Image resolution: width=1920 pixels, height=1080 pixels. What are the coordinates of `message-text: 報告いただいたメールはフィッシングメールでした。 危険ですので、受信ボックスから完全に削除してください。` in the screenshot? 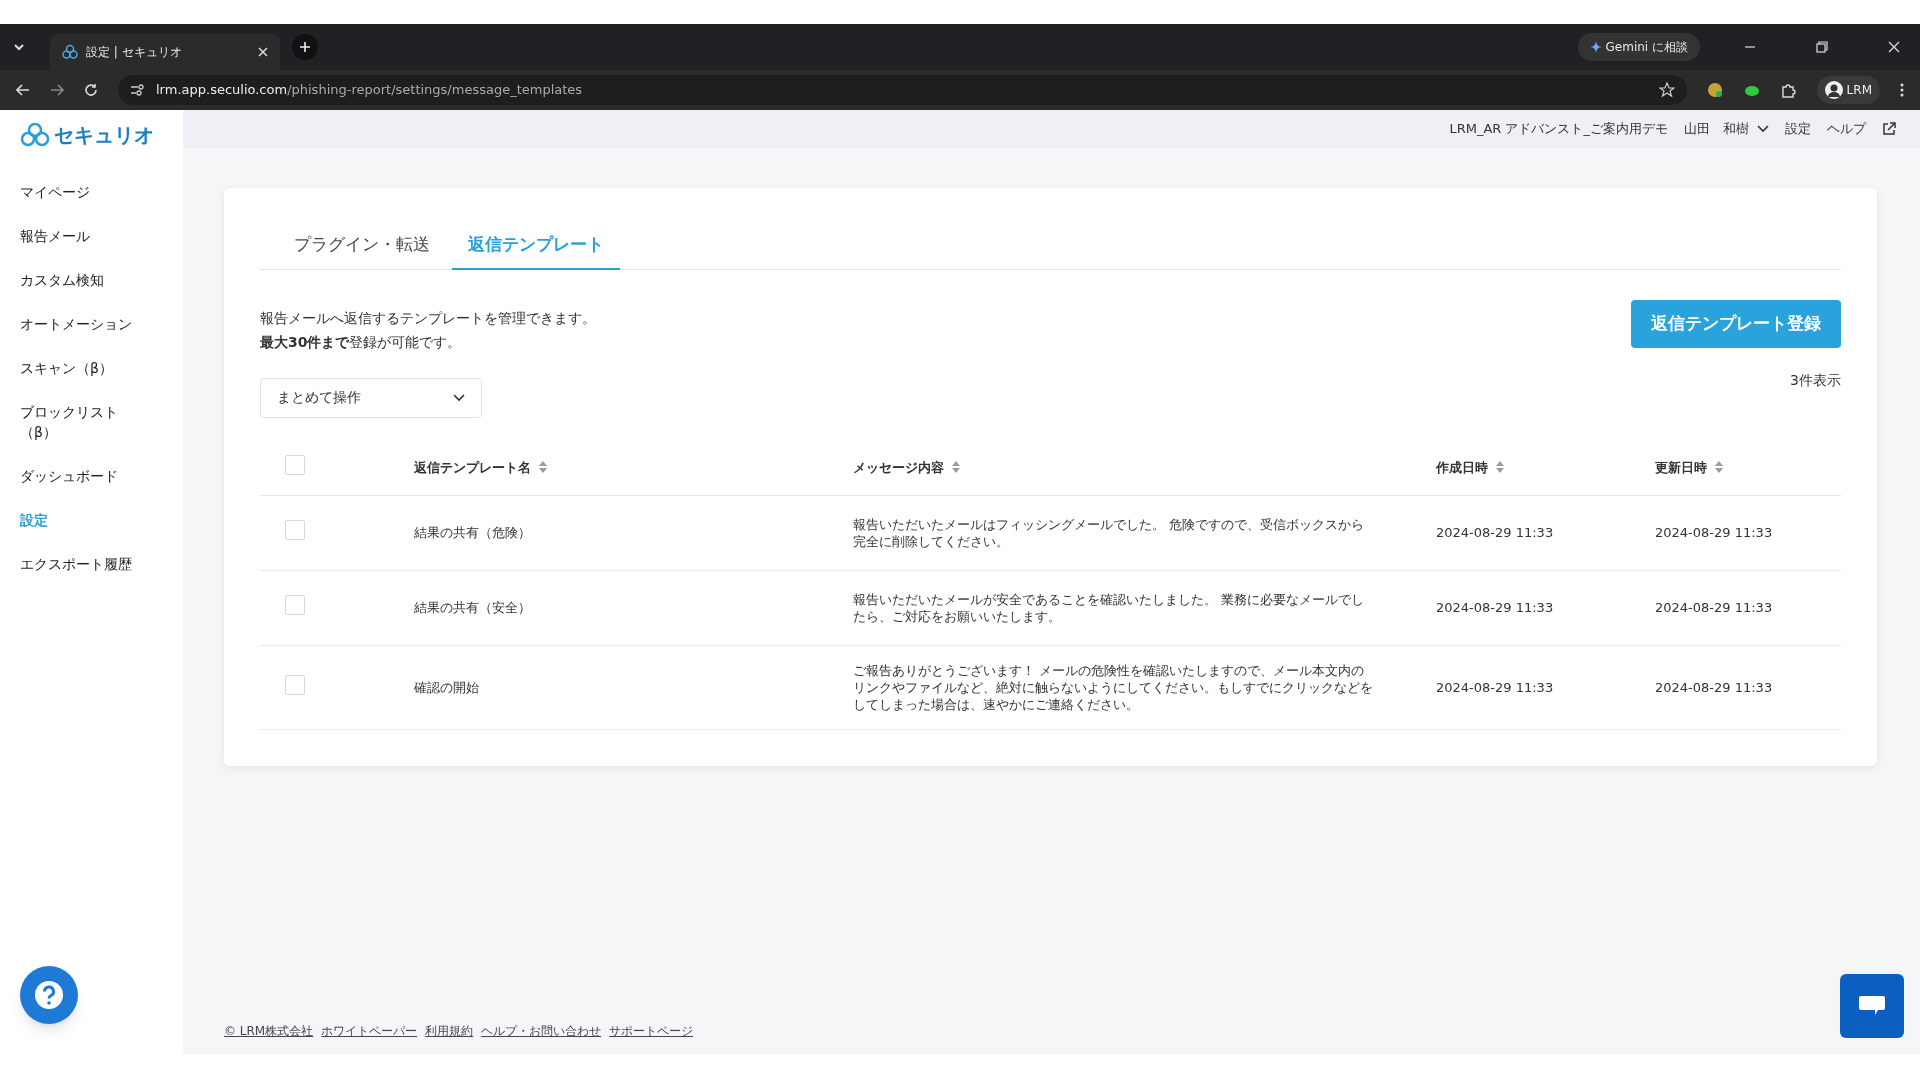 It's located at (1109, 533).